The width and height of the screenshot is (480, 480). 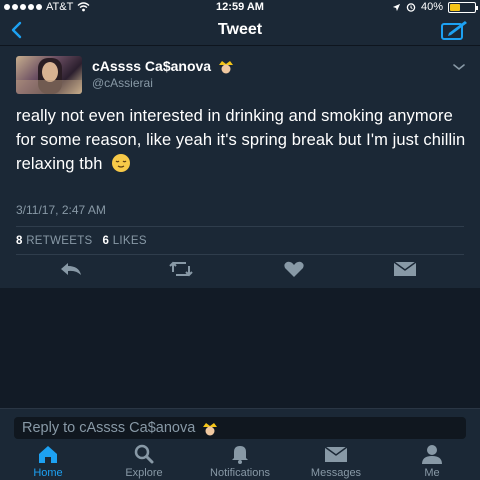 I want to click on battery-icon, so click(x=463, y=7).